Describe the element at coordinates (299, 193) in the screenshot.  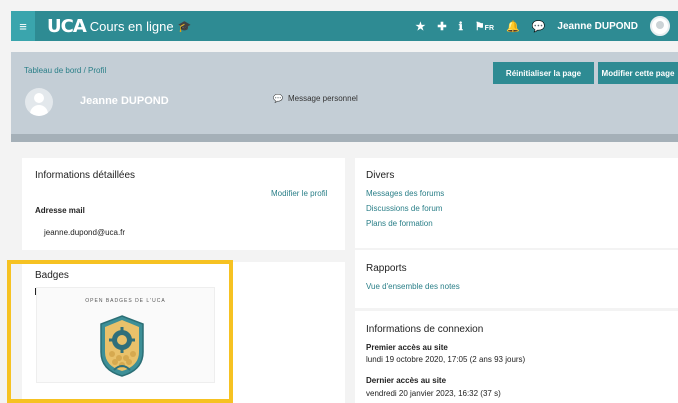
I see `edit-profile-link: Modifier le profil` at that location.